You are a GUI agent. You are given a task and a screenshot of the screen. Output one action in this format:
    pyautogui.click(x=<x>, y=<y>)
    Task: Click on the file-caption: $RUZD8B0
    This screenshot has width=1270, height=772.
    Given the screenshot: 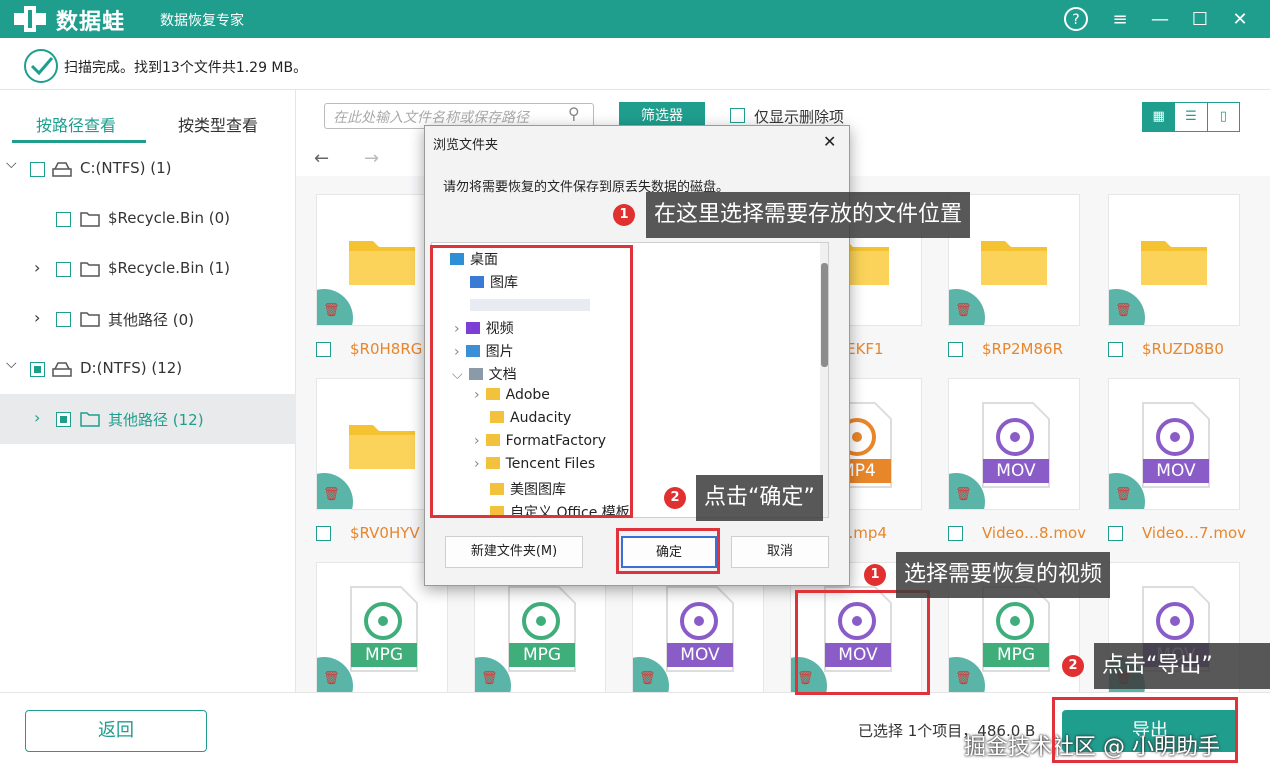 What is the action you would take?
    pyautogui.click(x=1183, y=349)
    